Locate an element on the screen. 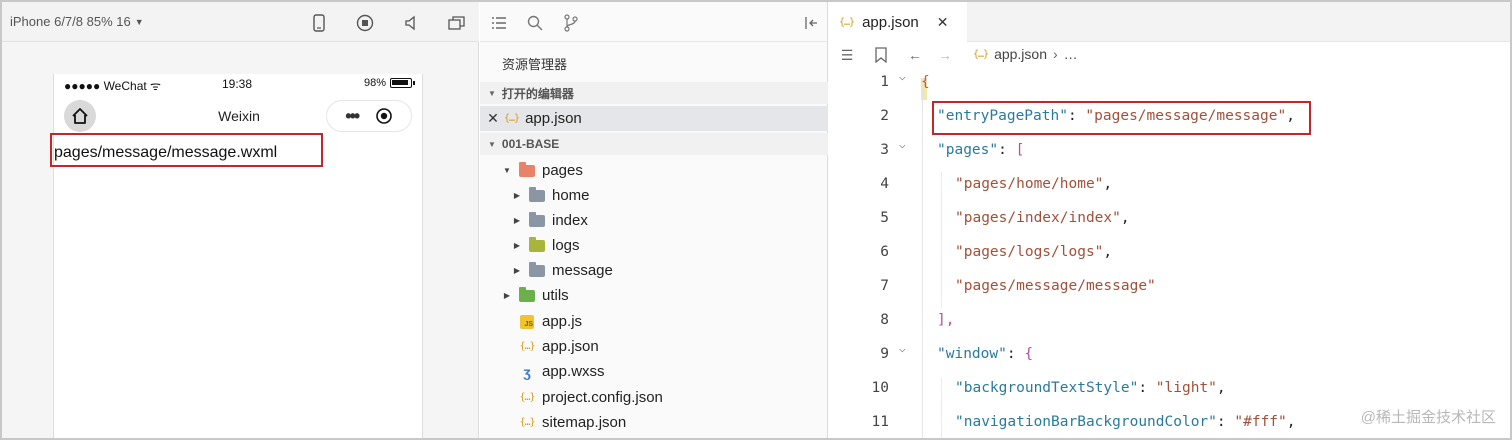  tree-item-app-json: {…} app.json is located at coordinates (654, 346).